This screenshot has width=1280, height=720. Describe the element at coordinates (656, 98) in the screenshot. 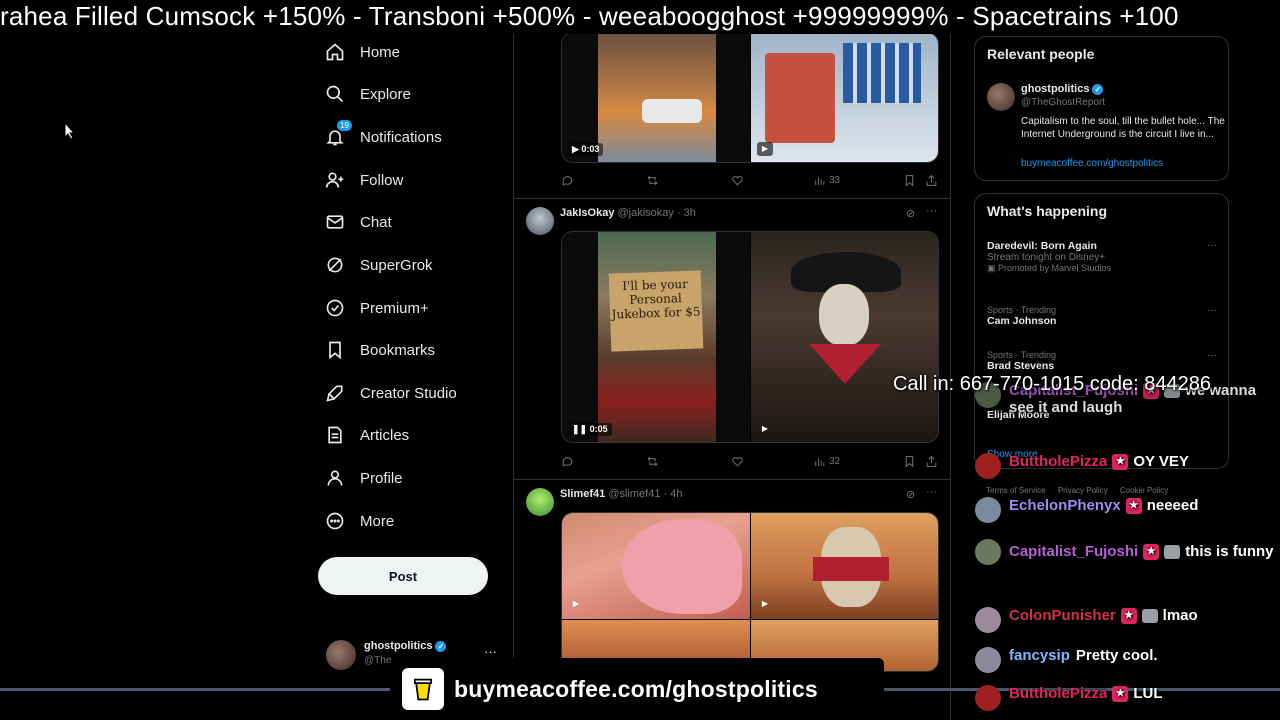

I see `media-thumbnail: ▶ 0:03` at that location.